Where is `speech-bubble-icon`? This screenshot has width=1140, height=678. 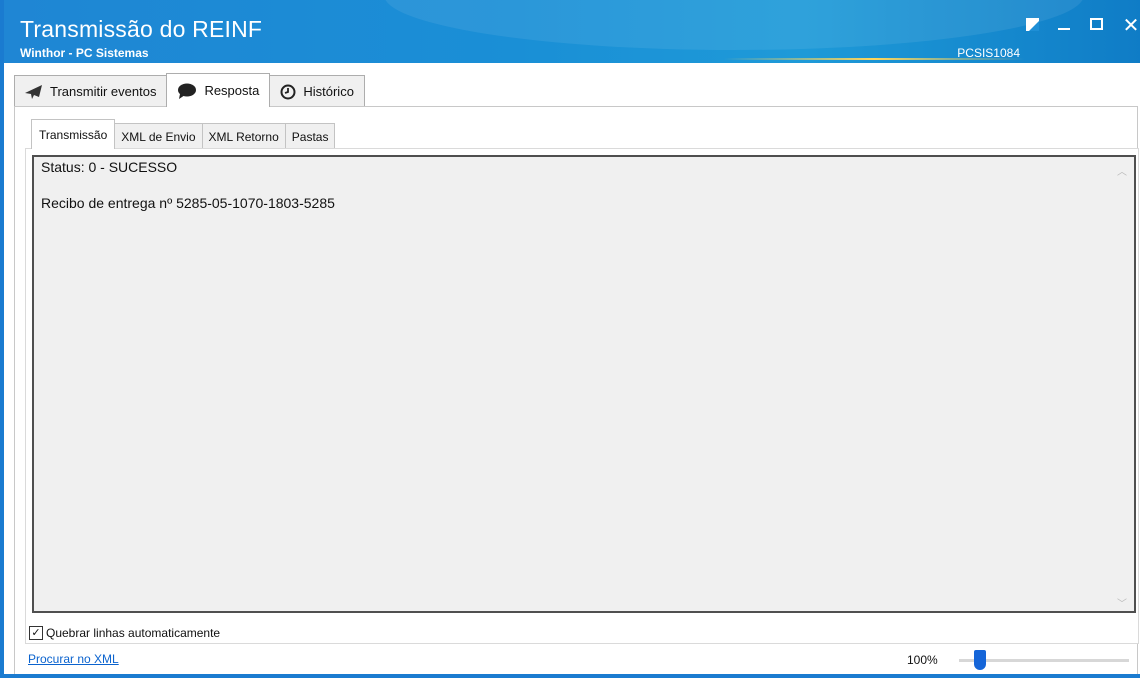 speech-bubble-icon is located at coordinates (187, 91).